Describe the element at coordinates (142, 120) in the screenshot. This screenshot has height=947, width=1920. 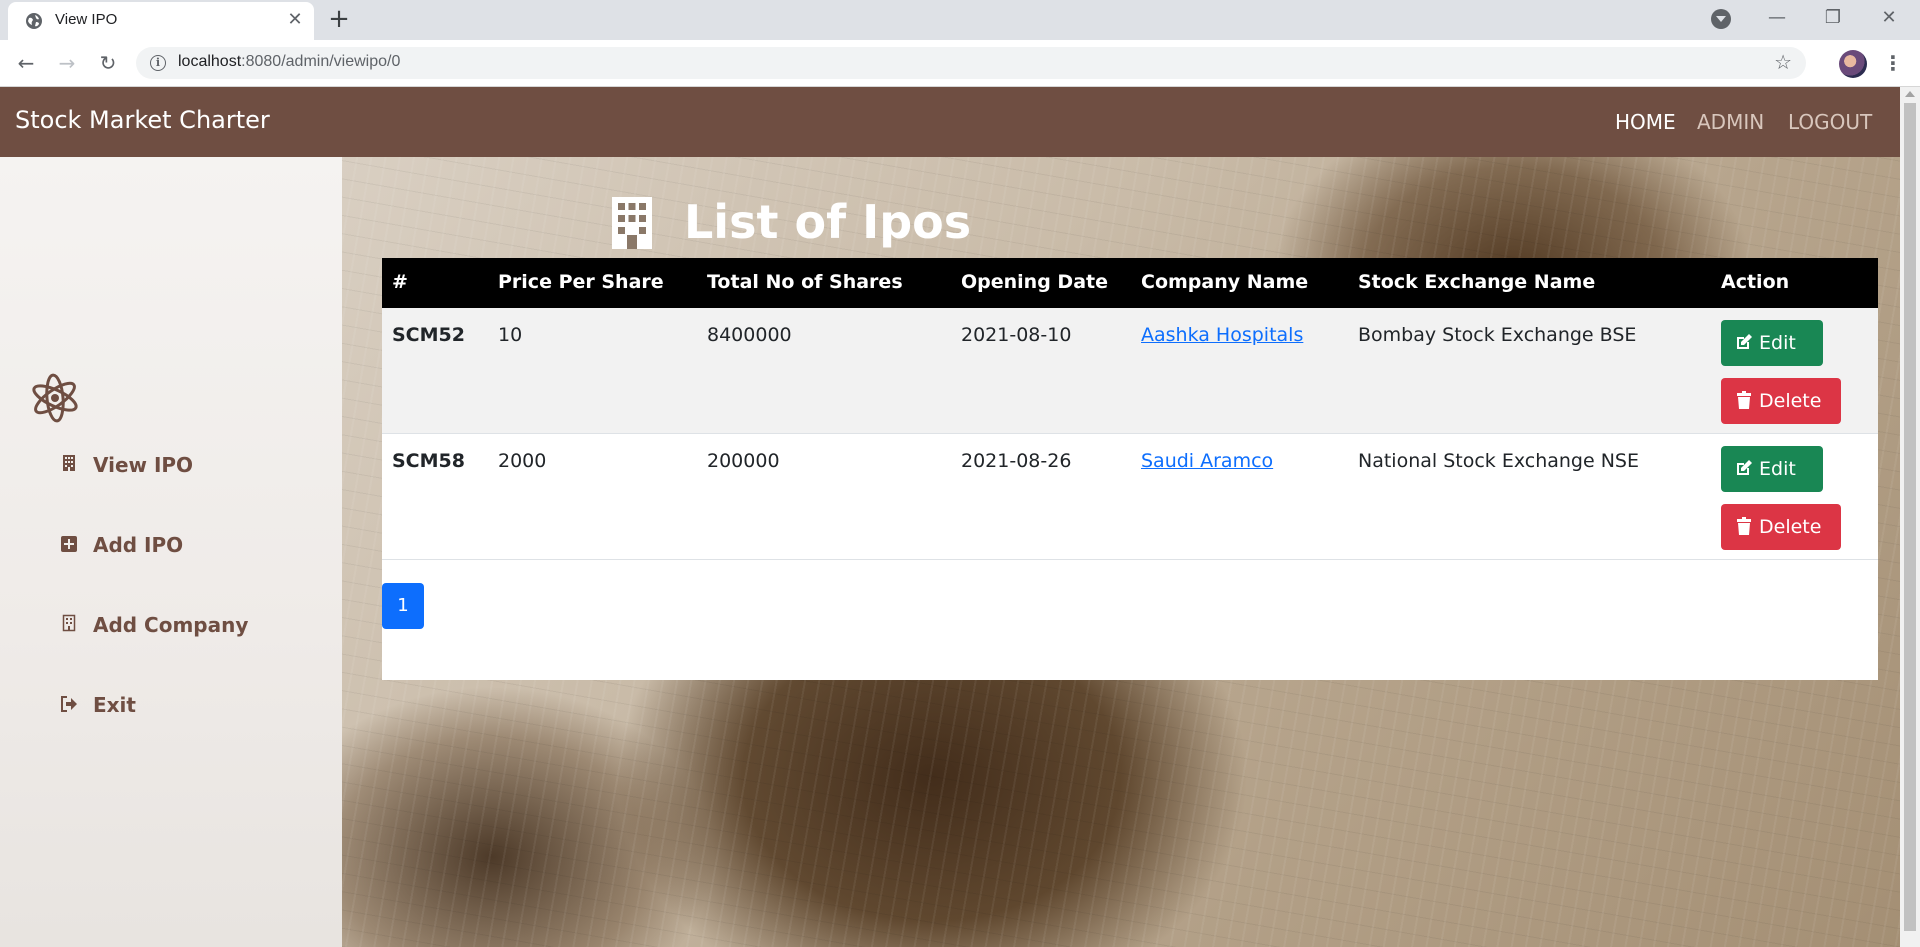
I see `brand-title: Stock Market Charter` at that location.